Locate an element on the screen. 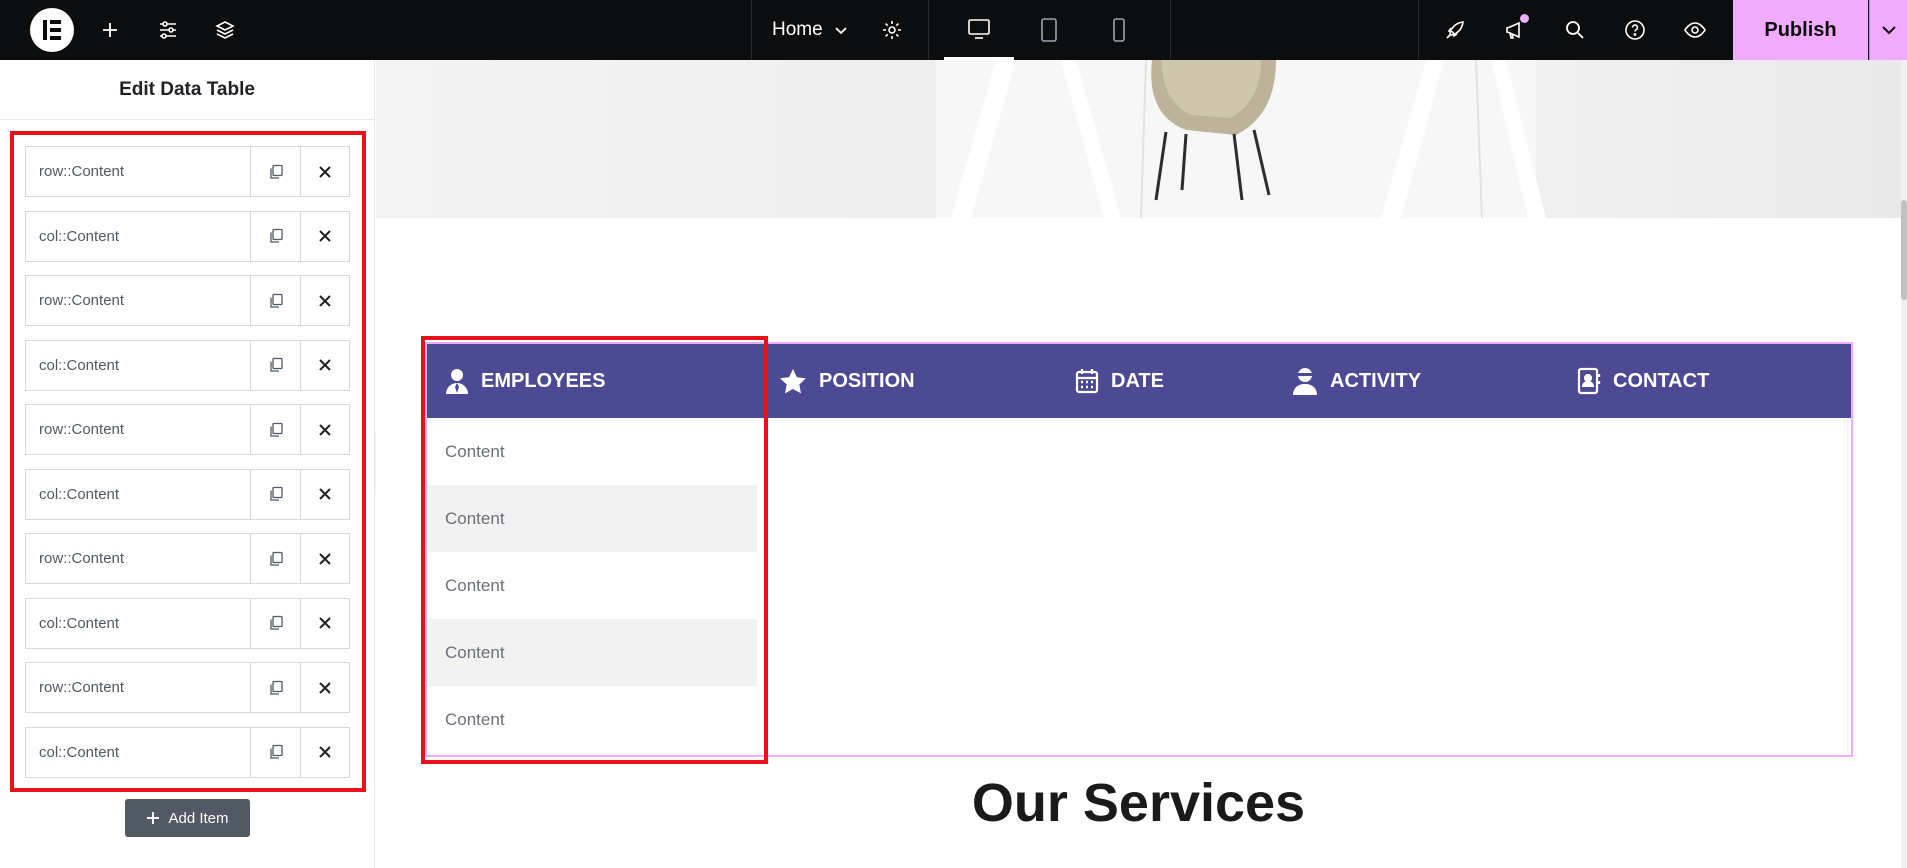 The height and width of the screenshot is (868, 1907). structure-layers-icon is located at coordinates (225, 30).